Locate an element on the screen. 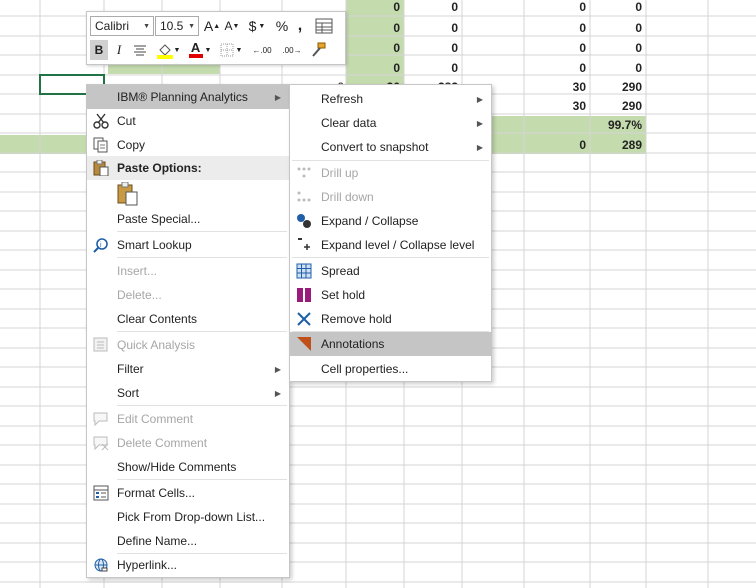 This screenshot has height=588, width=756. shrink-font-button: A ▼ is located at coordinates (232, 26).